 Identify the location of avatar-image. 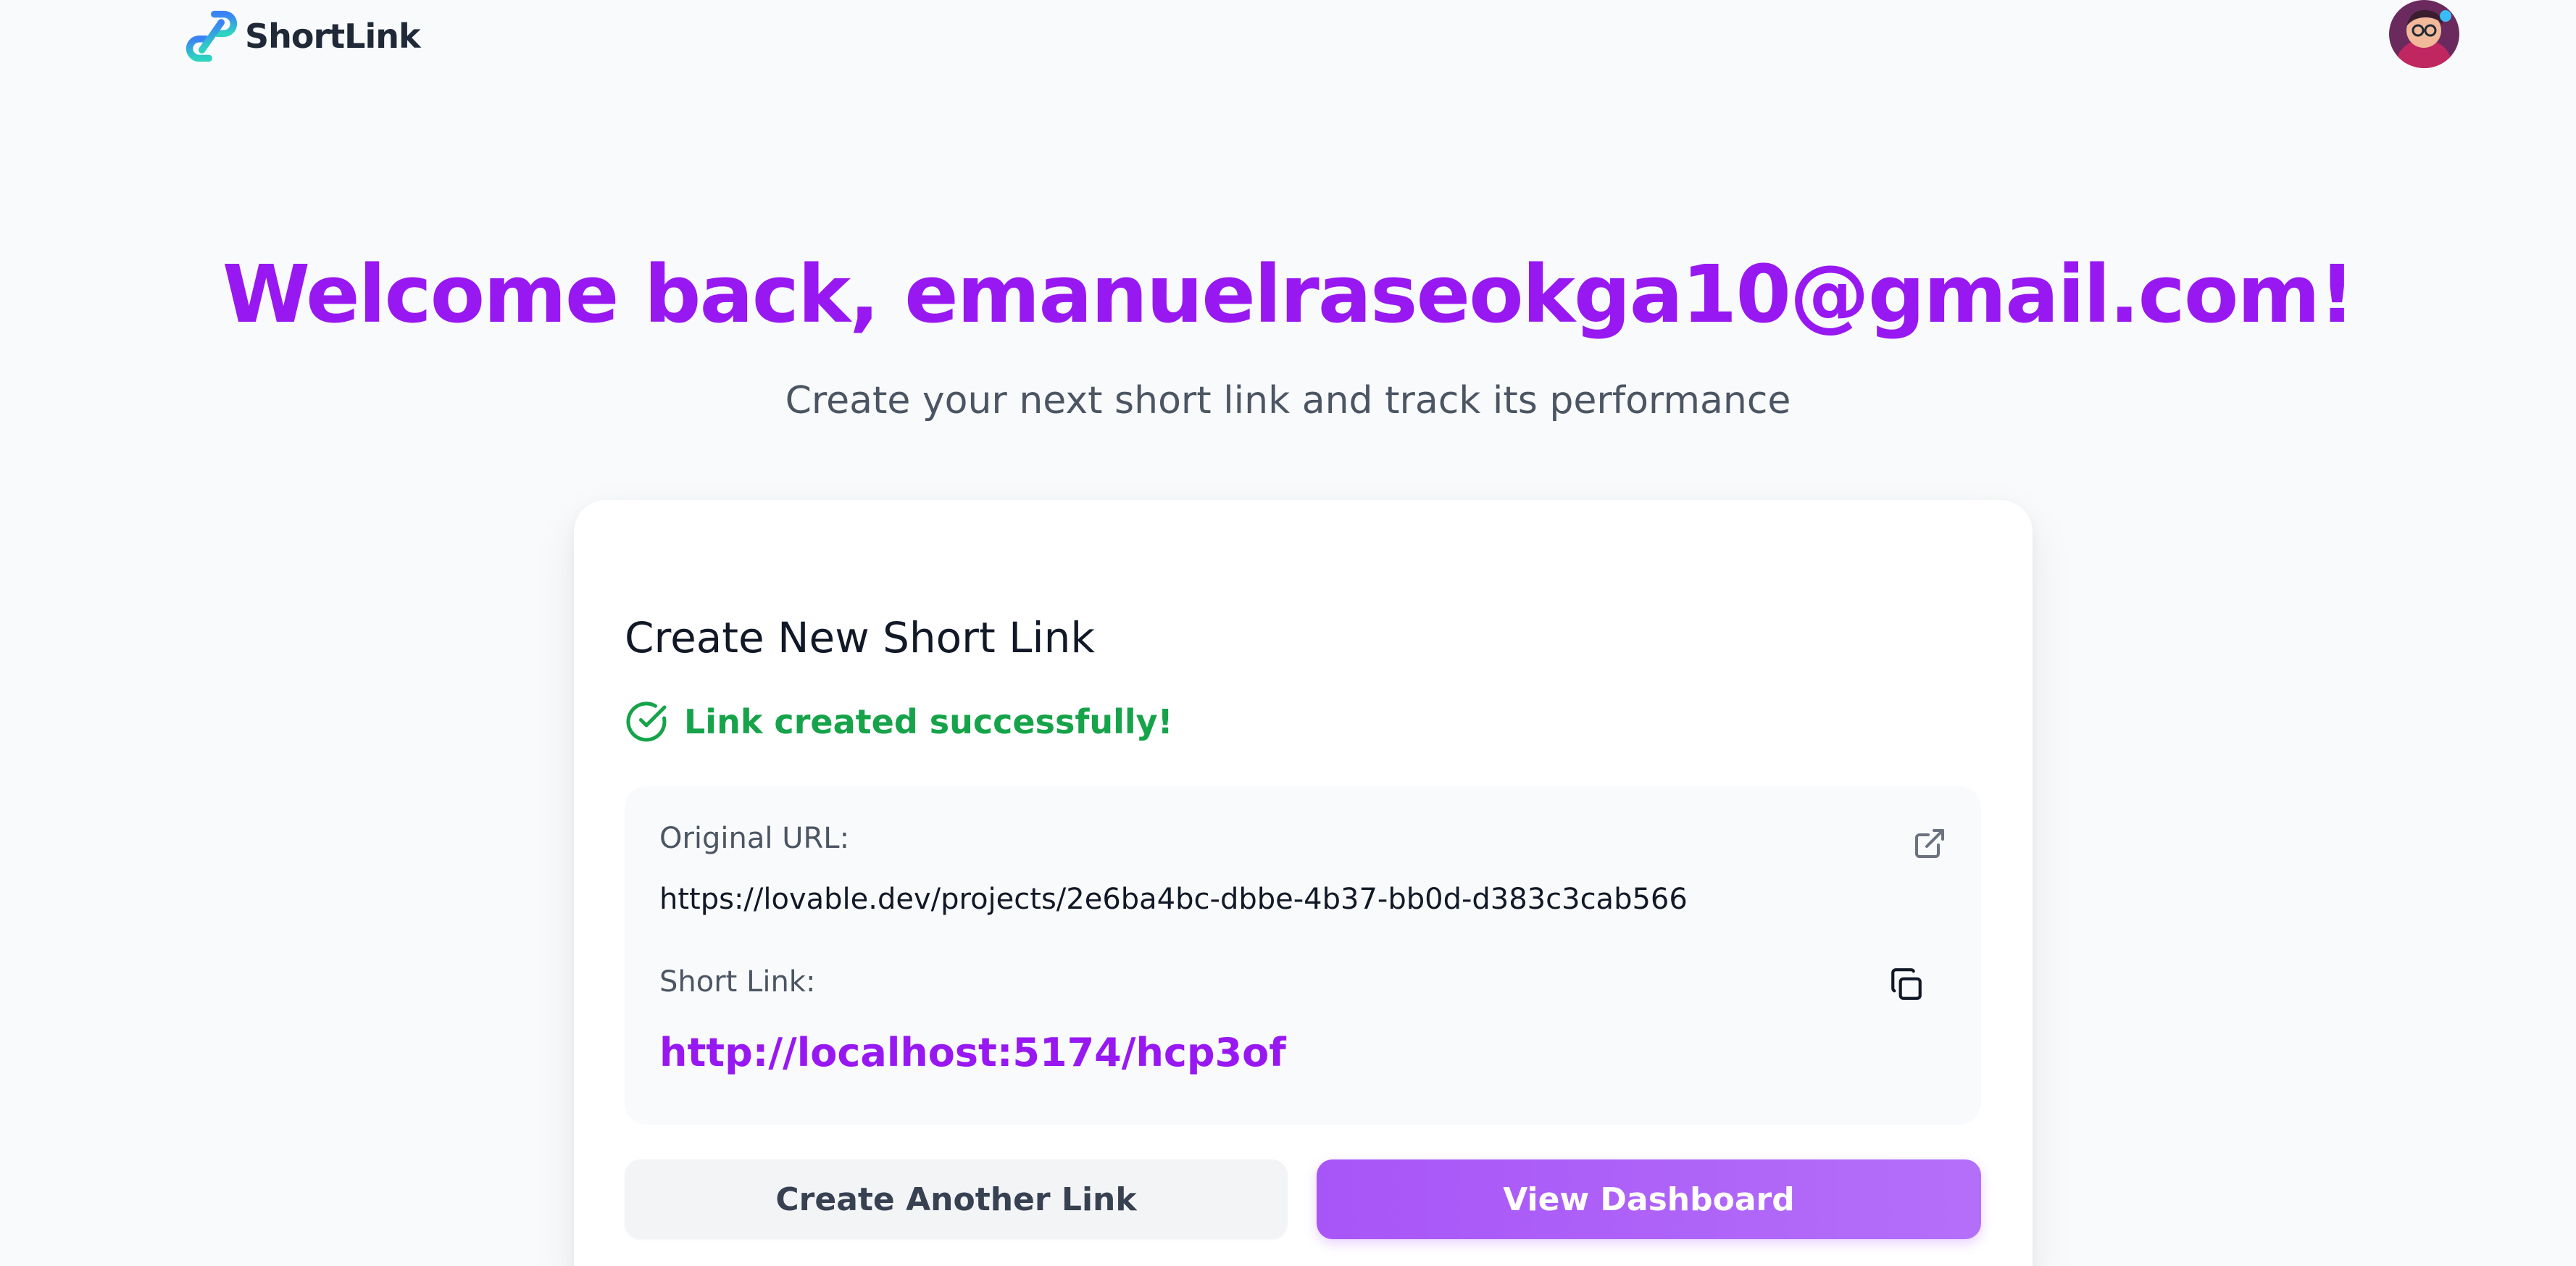
(2424, 34).